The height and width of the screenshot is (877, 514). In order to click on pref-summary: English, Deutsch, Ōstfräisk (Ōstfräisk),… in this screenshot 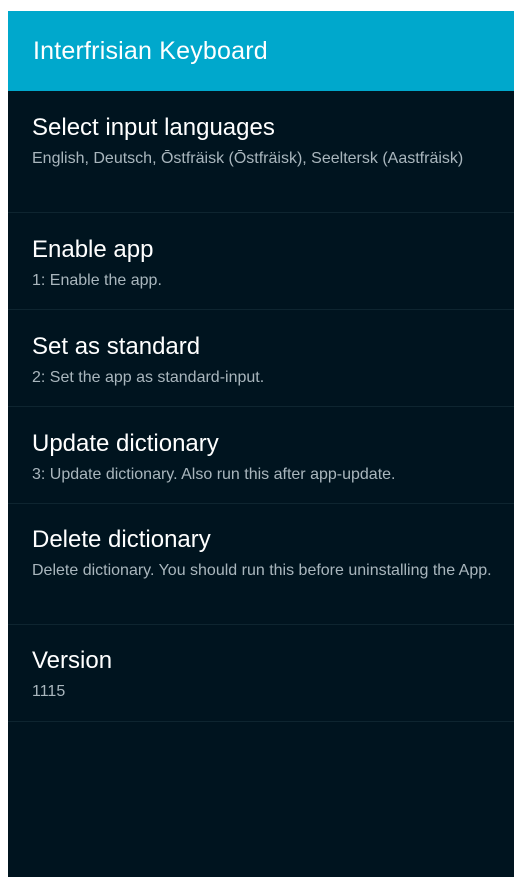, I will do `click(248, 158)`.